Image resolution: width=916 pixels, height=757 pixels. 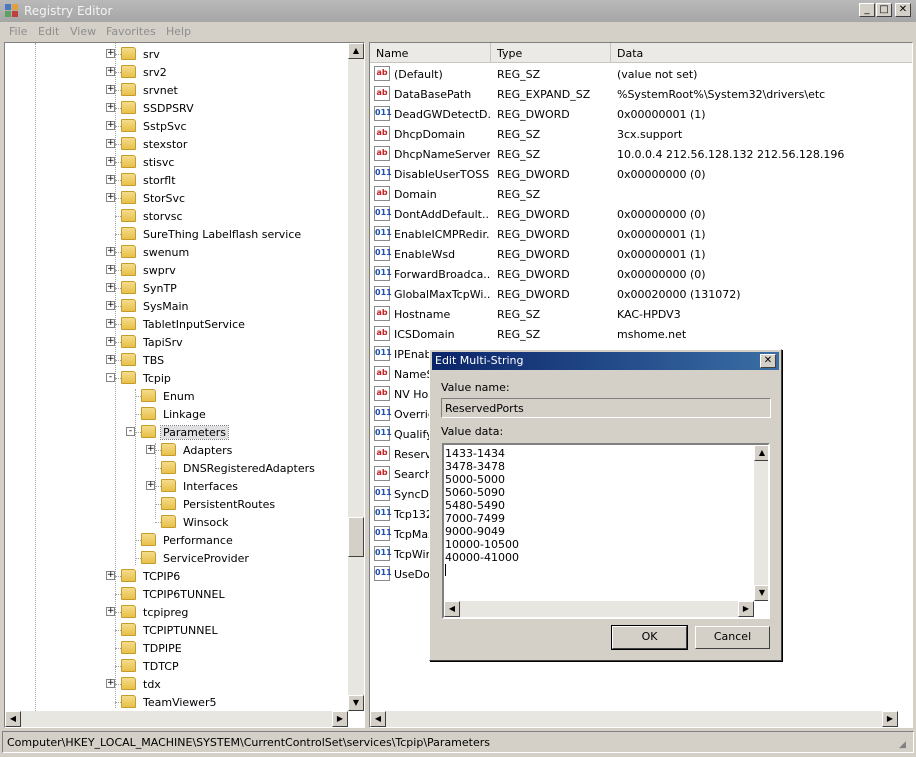 I want to click on tree-node: ServiceProvider, so click(x=175, y=558).